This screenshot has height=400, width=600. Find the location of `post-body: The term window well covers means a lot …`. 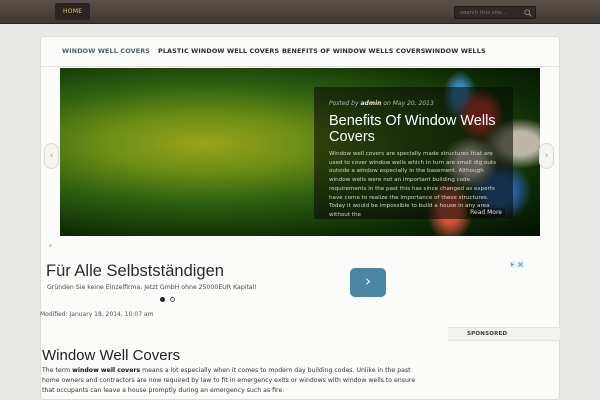

post-body: The term window well covers means a lot … is located at coordinates (231, 381).